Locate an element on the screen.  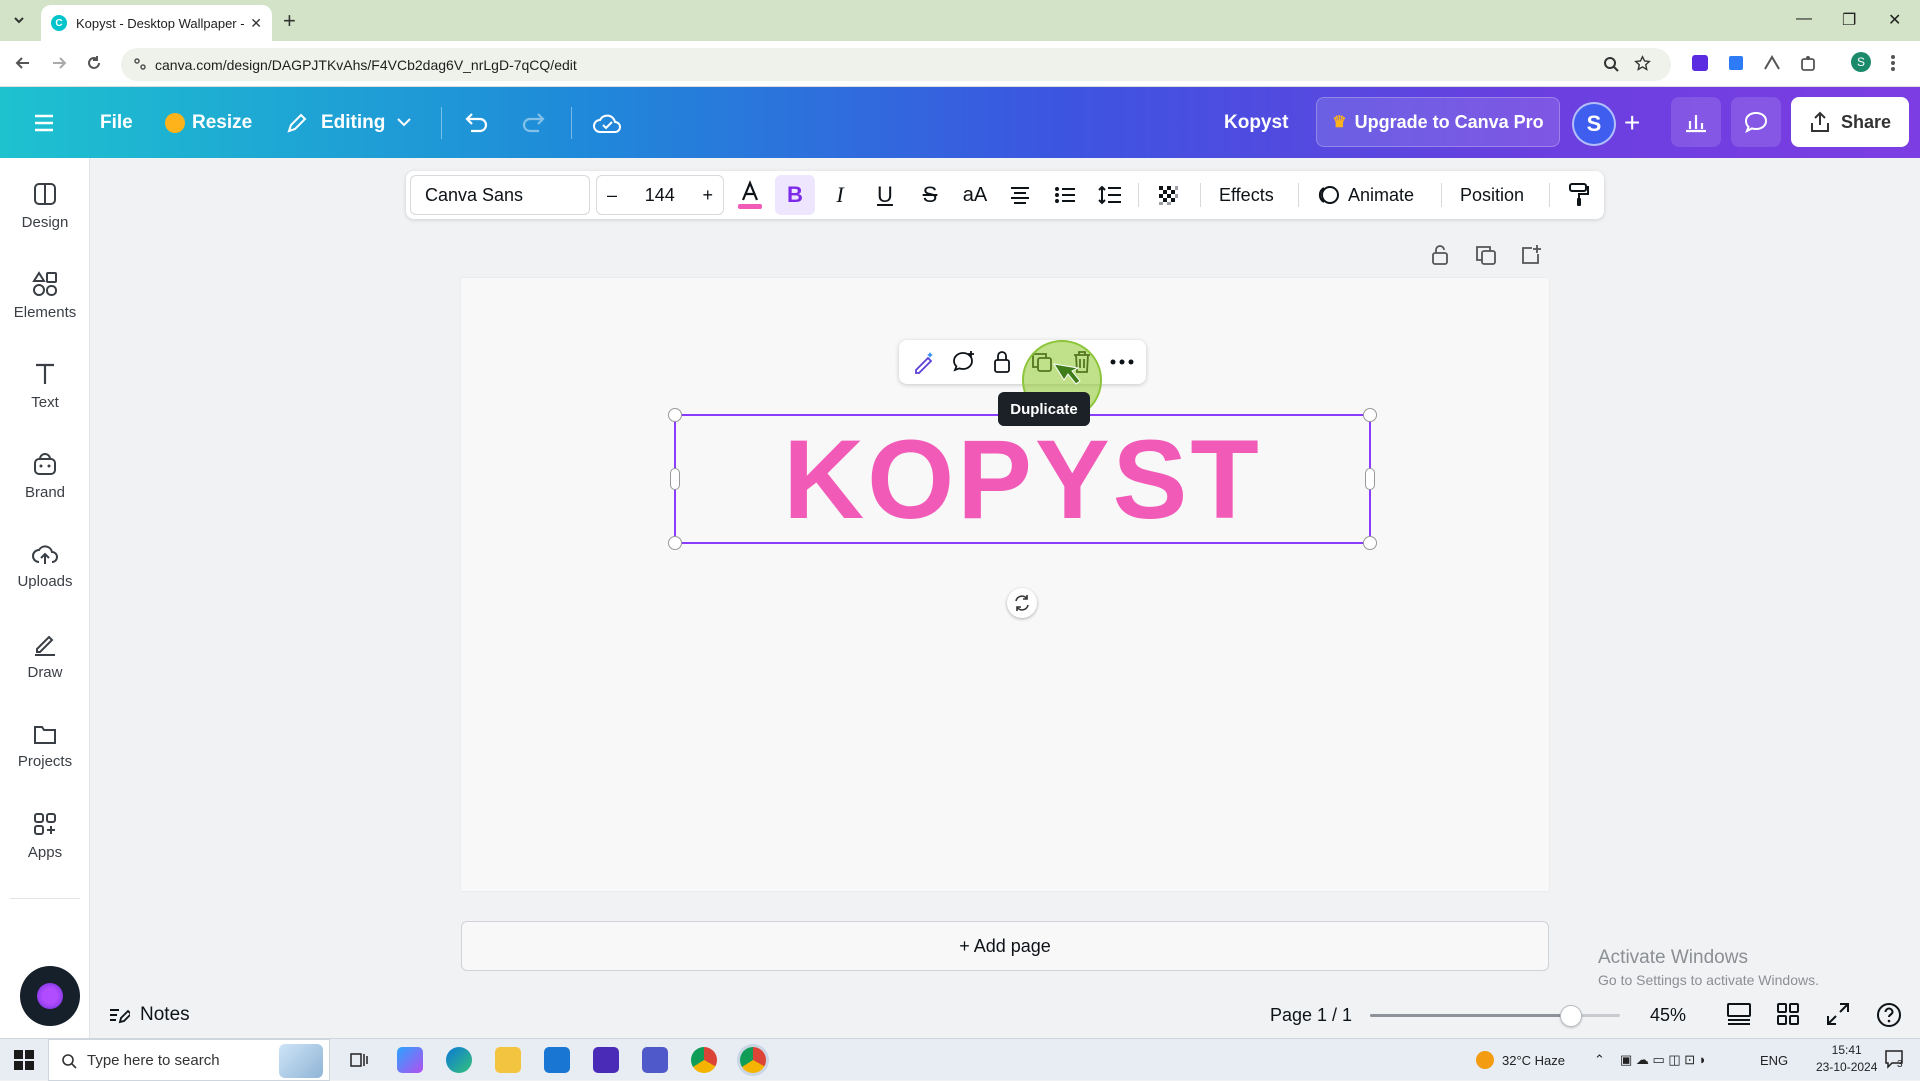
file-menu: File is located at coordinates (116, 122).